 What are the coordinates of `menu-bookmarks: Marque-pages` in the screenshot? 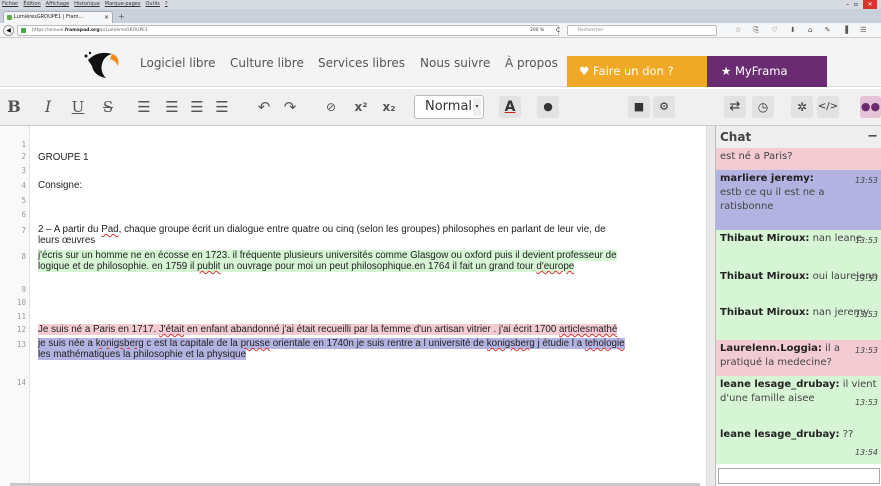 It's located at (123, 4).